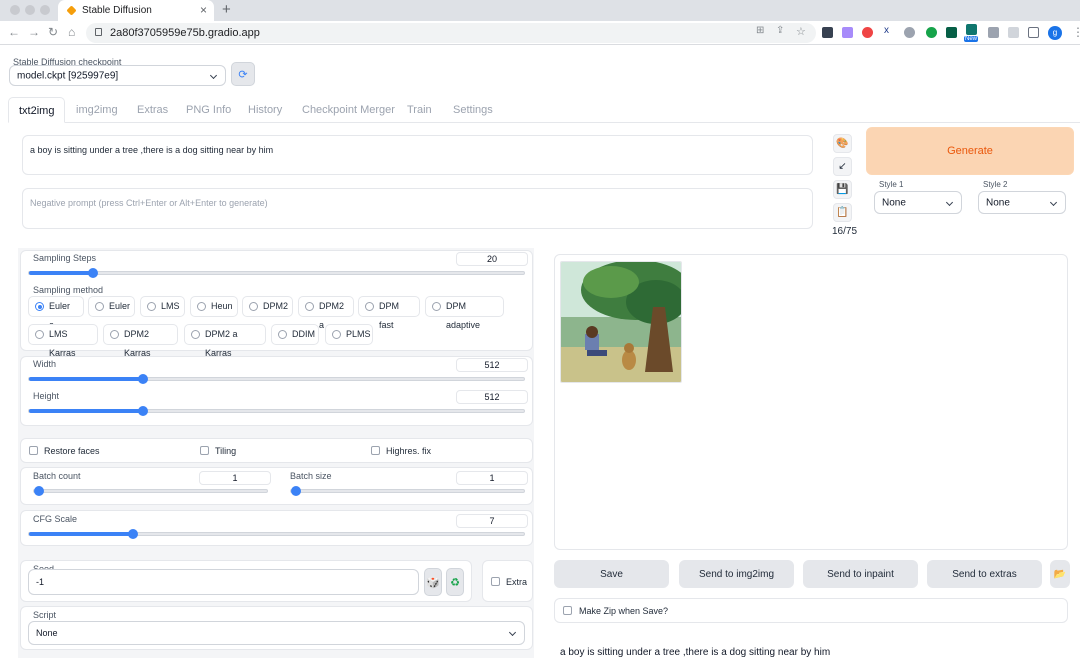  Describe the element at coordinates (1055, 33) in the screenshot. I see `profile-avatar: g` at that location.